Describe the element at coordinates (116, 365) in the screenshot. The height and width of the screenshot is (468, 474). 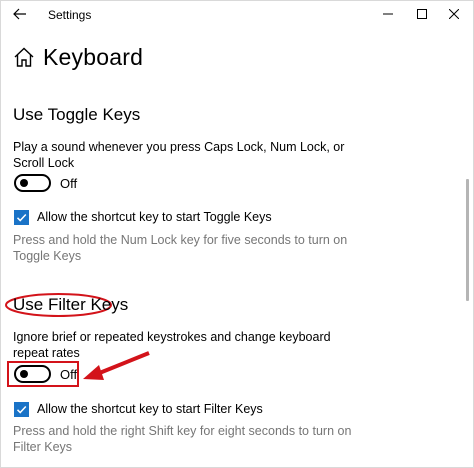
I see `annotation-arrow` at that location.